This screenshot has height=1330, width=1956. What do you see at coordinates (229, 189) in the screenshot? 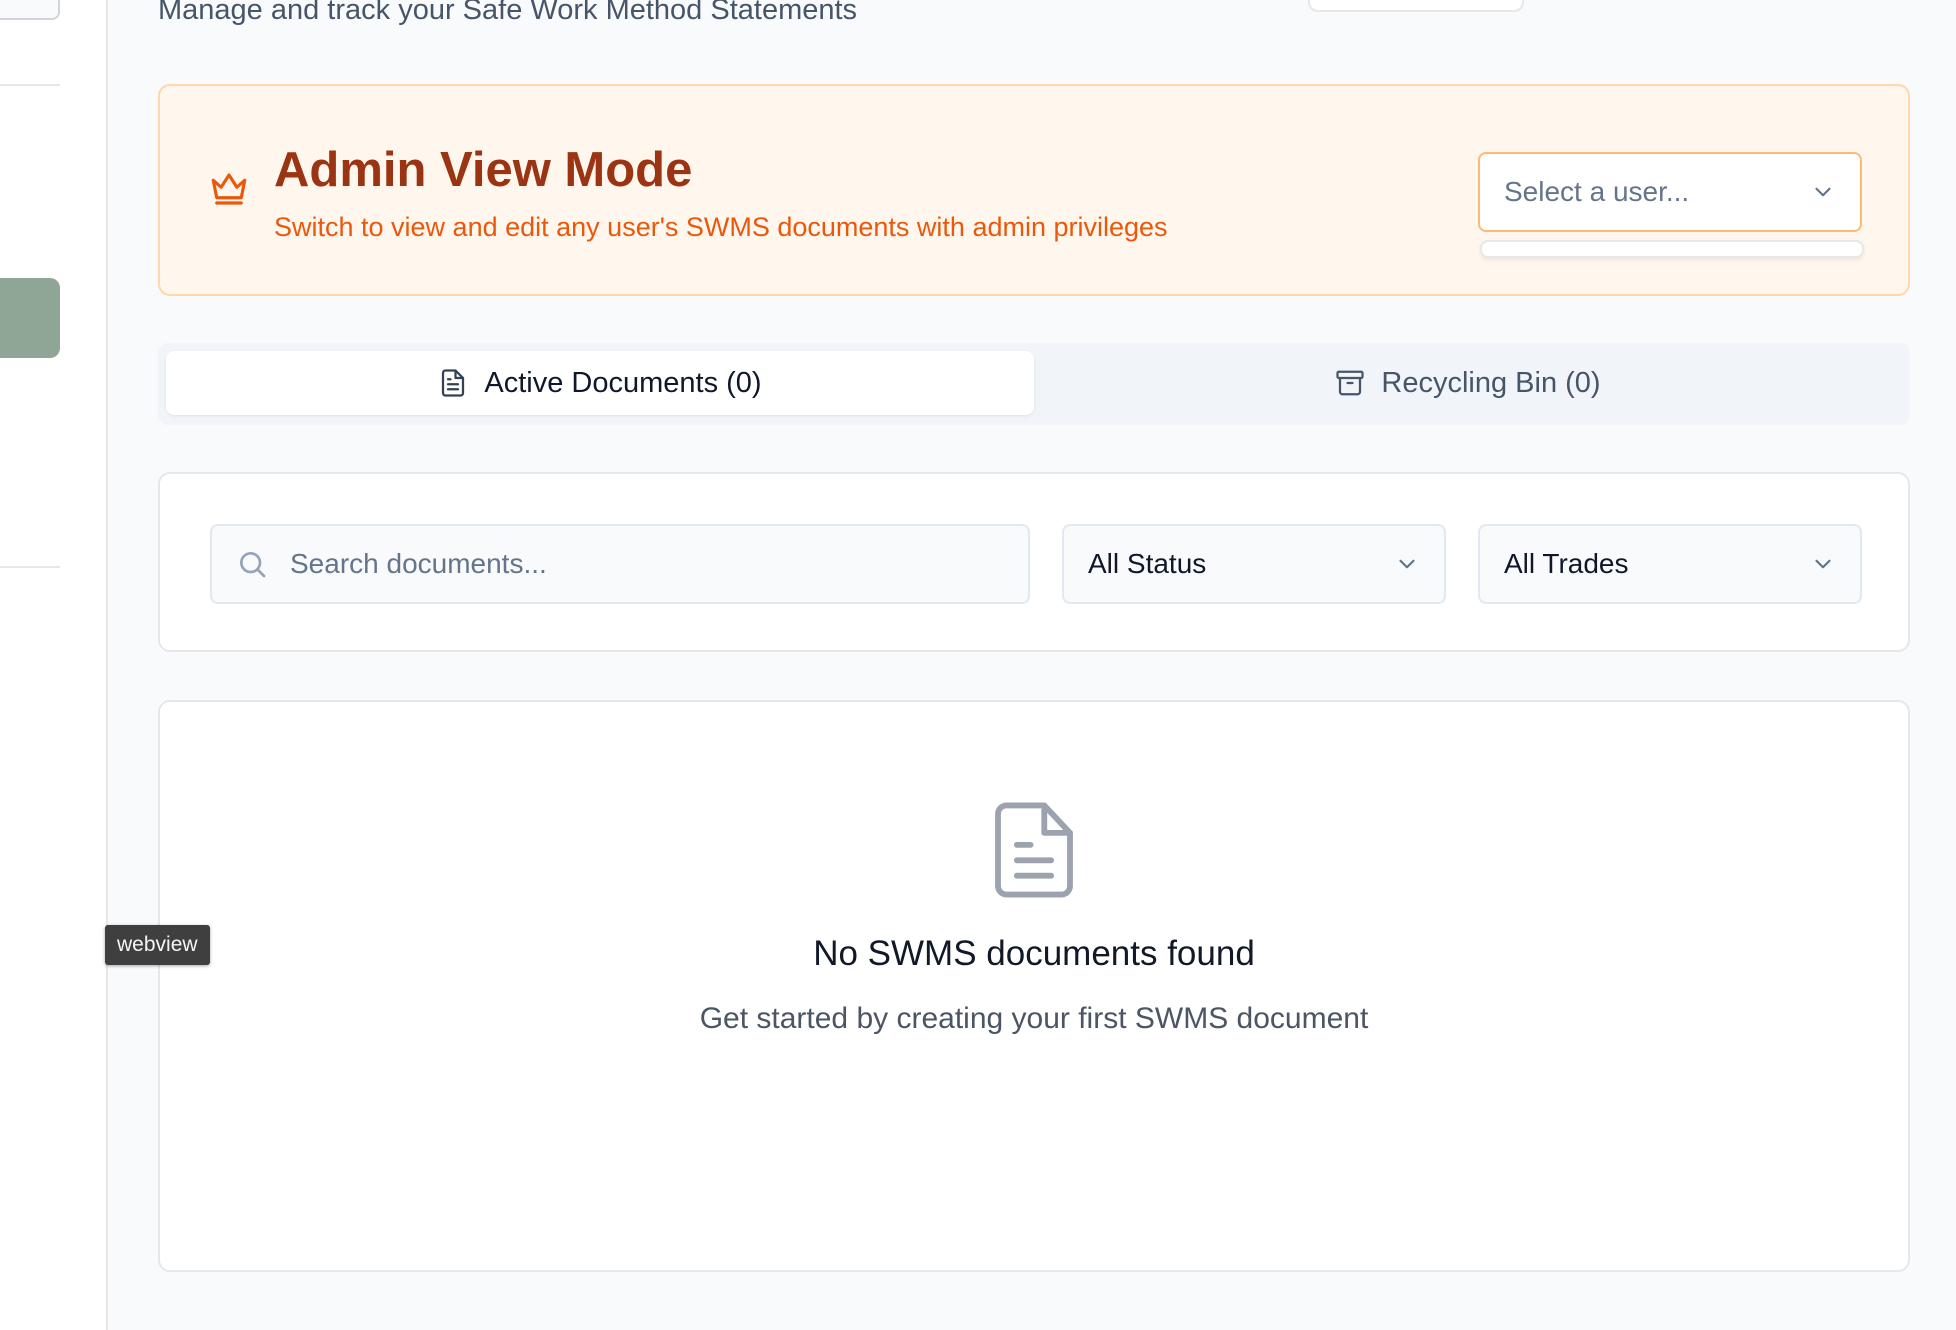
I see `crown-icon` at bounding box center [229, 189].